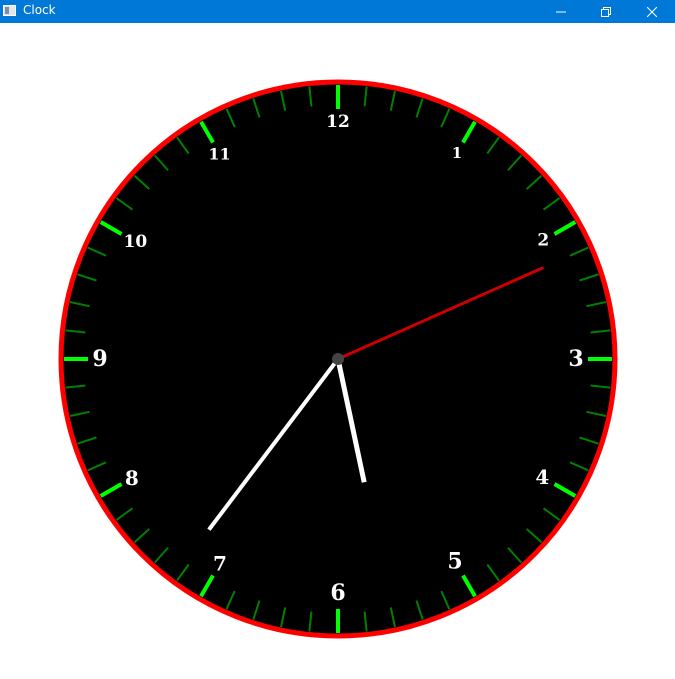  What do you see at coordinates (575, 359) in the screenshot?
I see `numeral-3: 3` at bounding box center [575, 359].